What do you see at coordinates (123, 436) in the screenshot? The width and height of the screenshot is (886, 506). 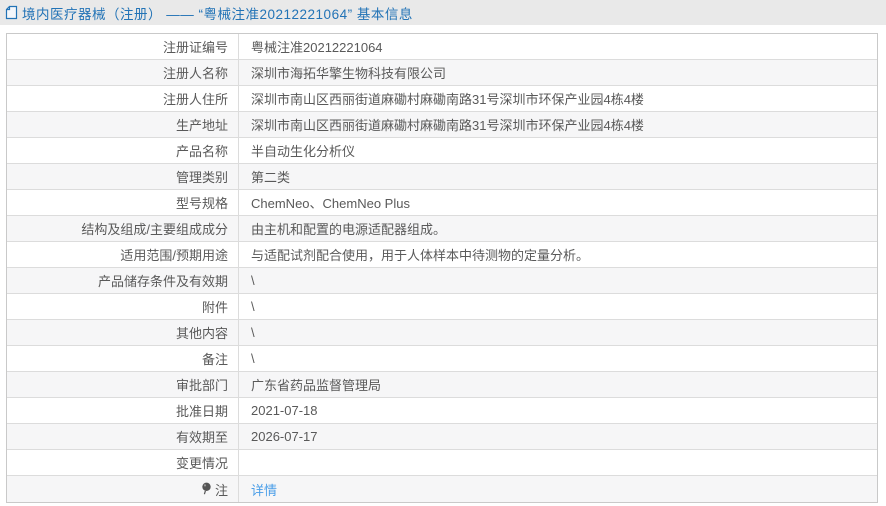 I see `row-label-cell: 有效期至` at bounding box center [123, 436].